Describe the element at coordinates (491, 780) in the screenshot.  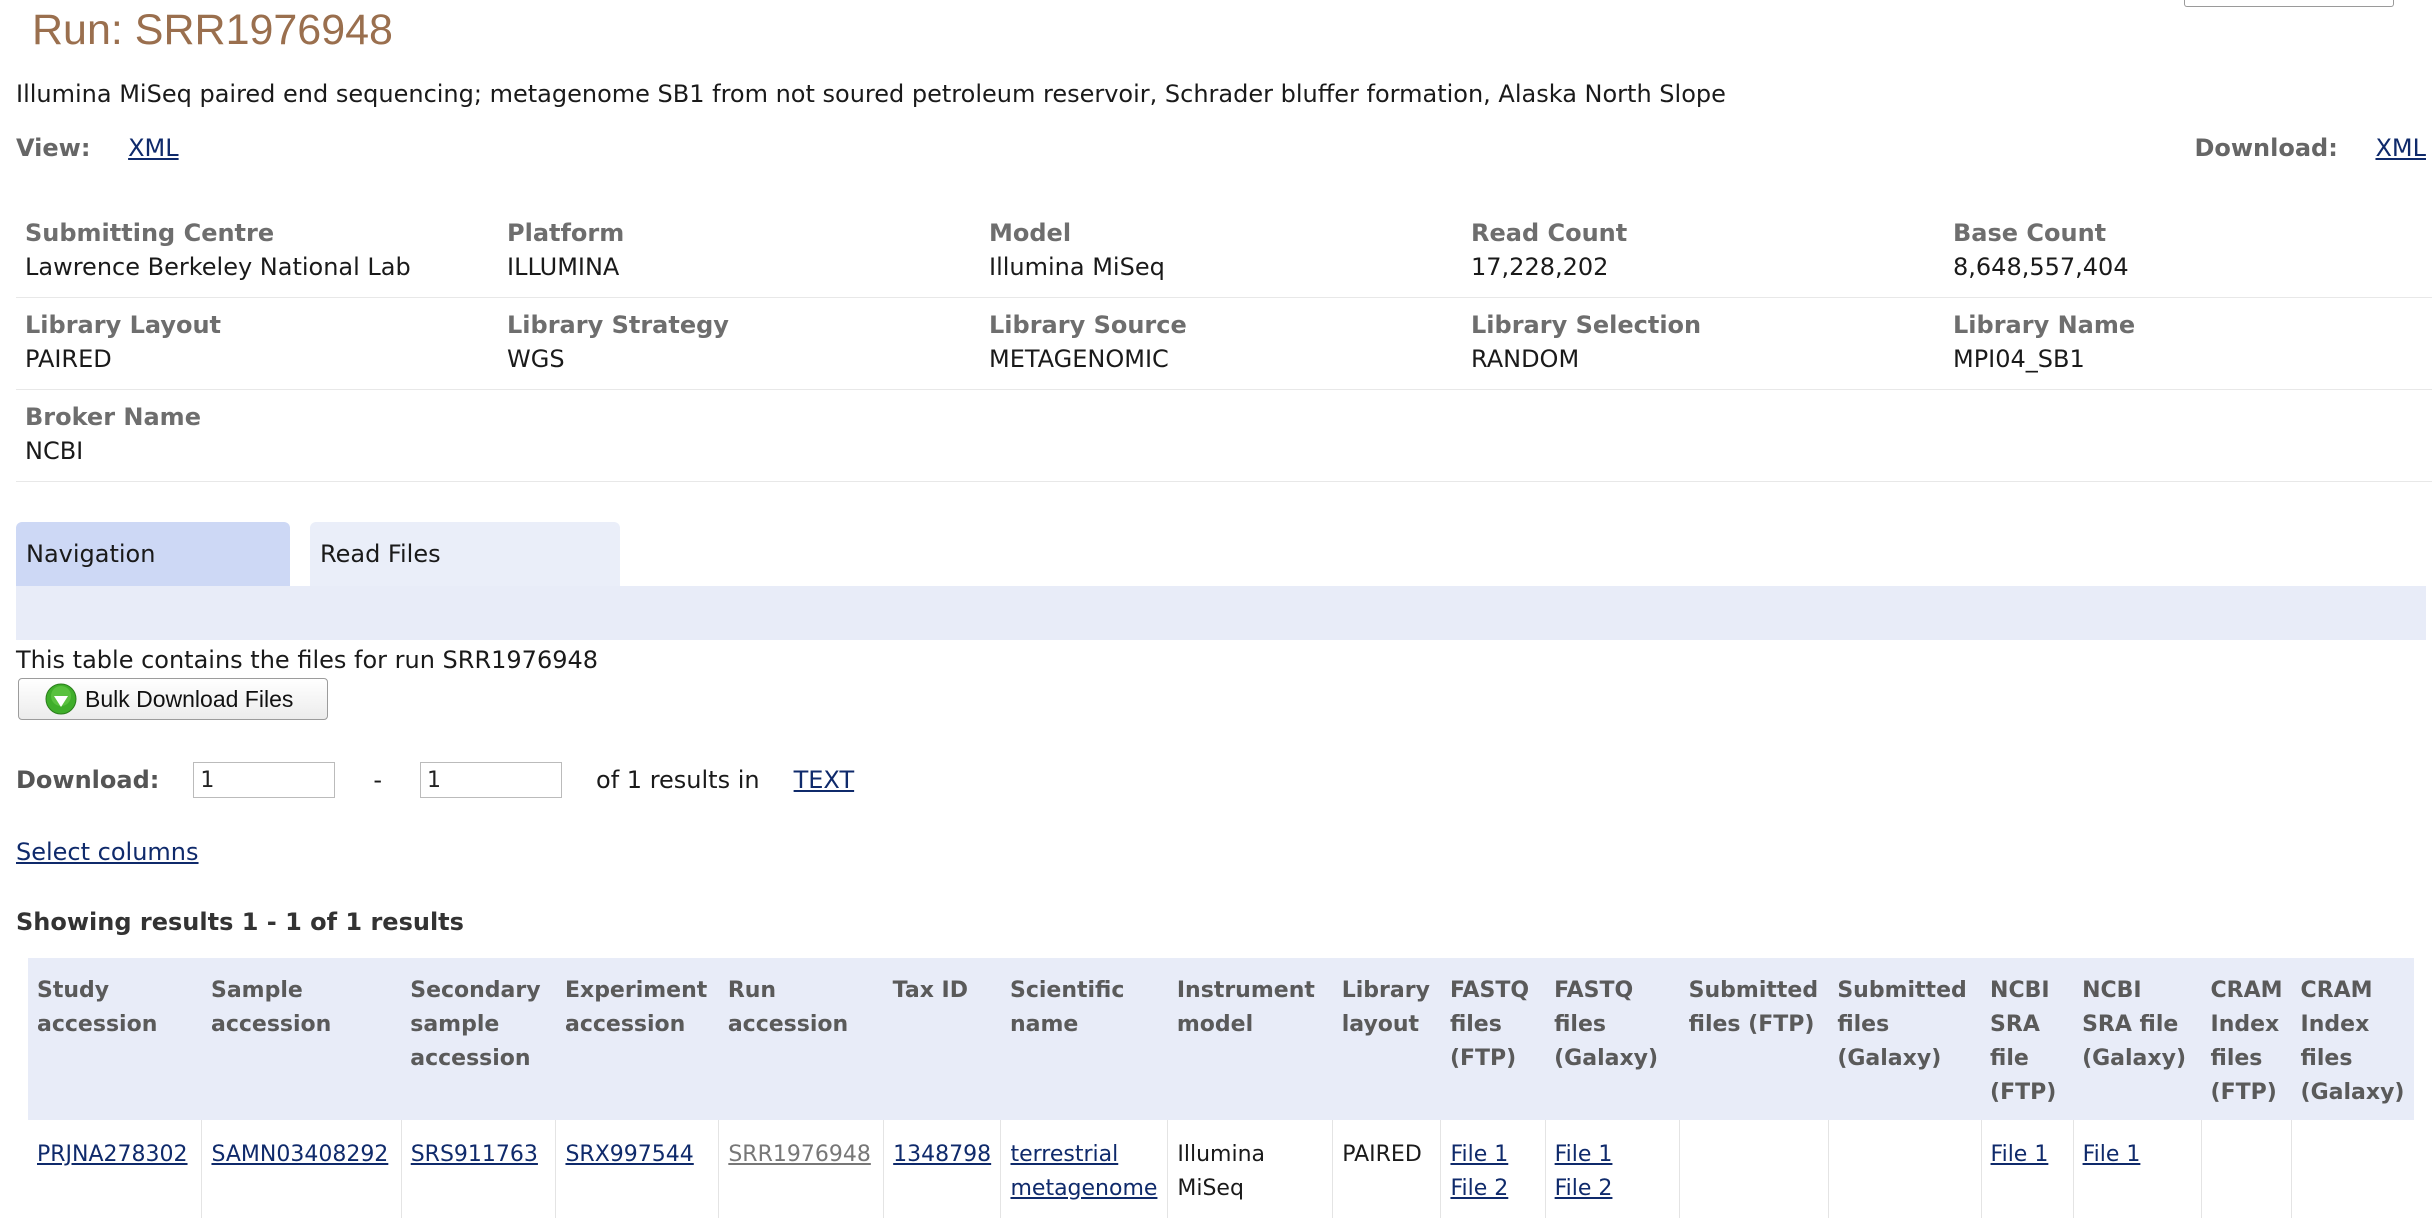
I see `download-to-input` at that location.